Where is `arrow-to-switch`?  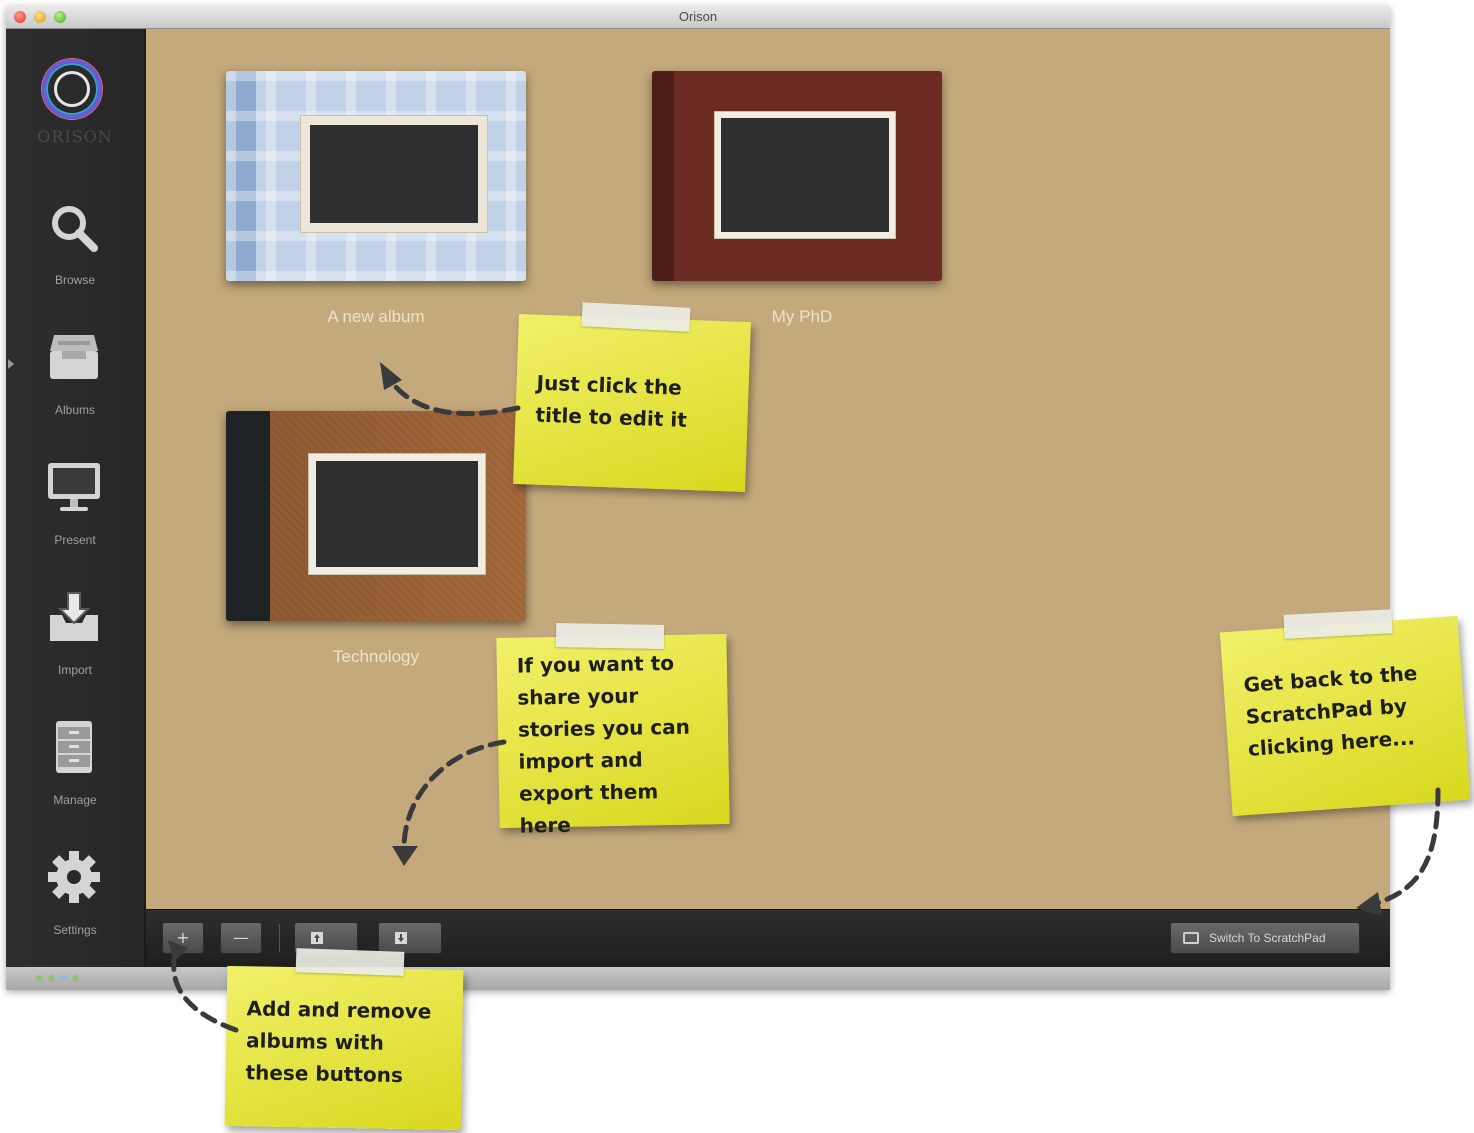
arrow-to-switch is located at coordinates (1406, 847).